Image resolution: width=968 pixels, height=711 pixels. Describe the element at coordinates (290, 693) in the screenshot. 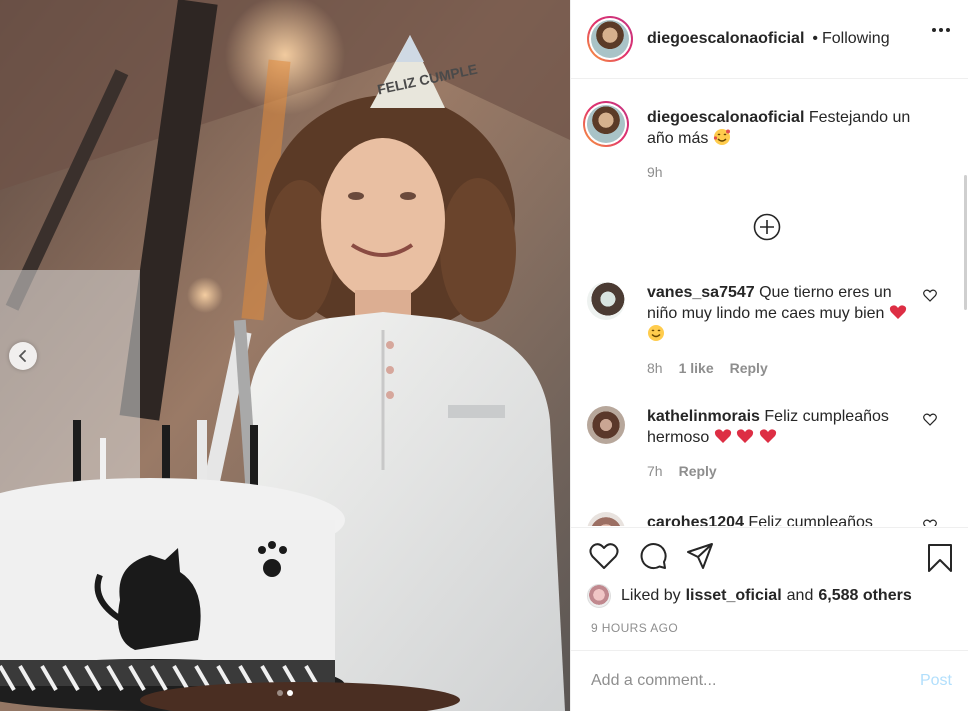

I see `carousel-dot-active` at that location.